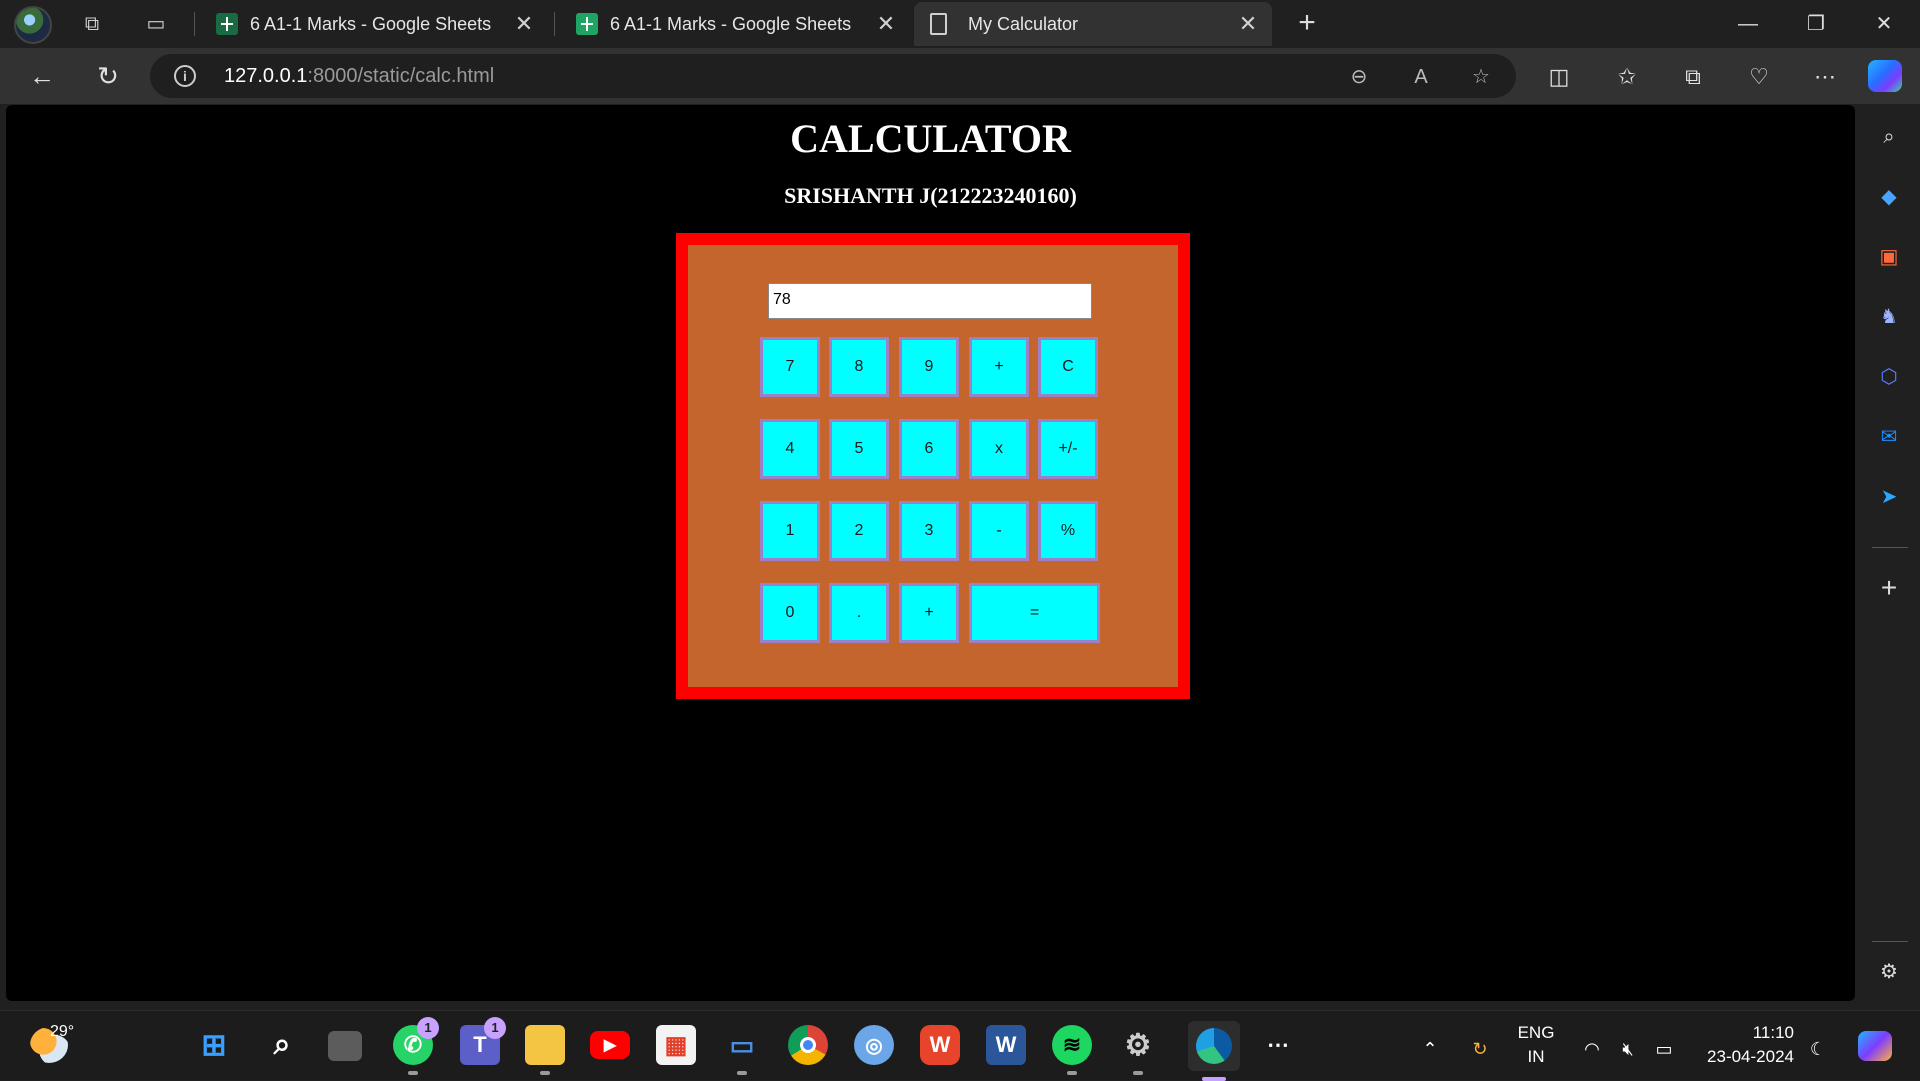 The image size is (1920, 1081). What do you see at coordinates (1068, 449) in the screenshot?
I see `key-sign-toggle: +/-` at bounding box center [1068, 449].